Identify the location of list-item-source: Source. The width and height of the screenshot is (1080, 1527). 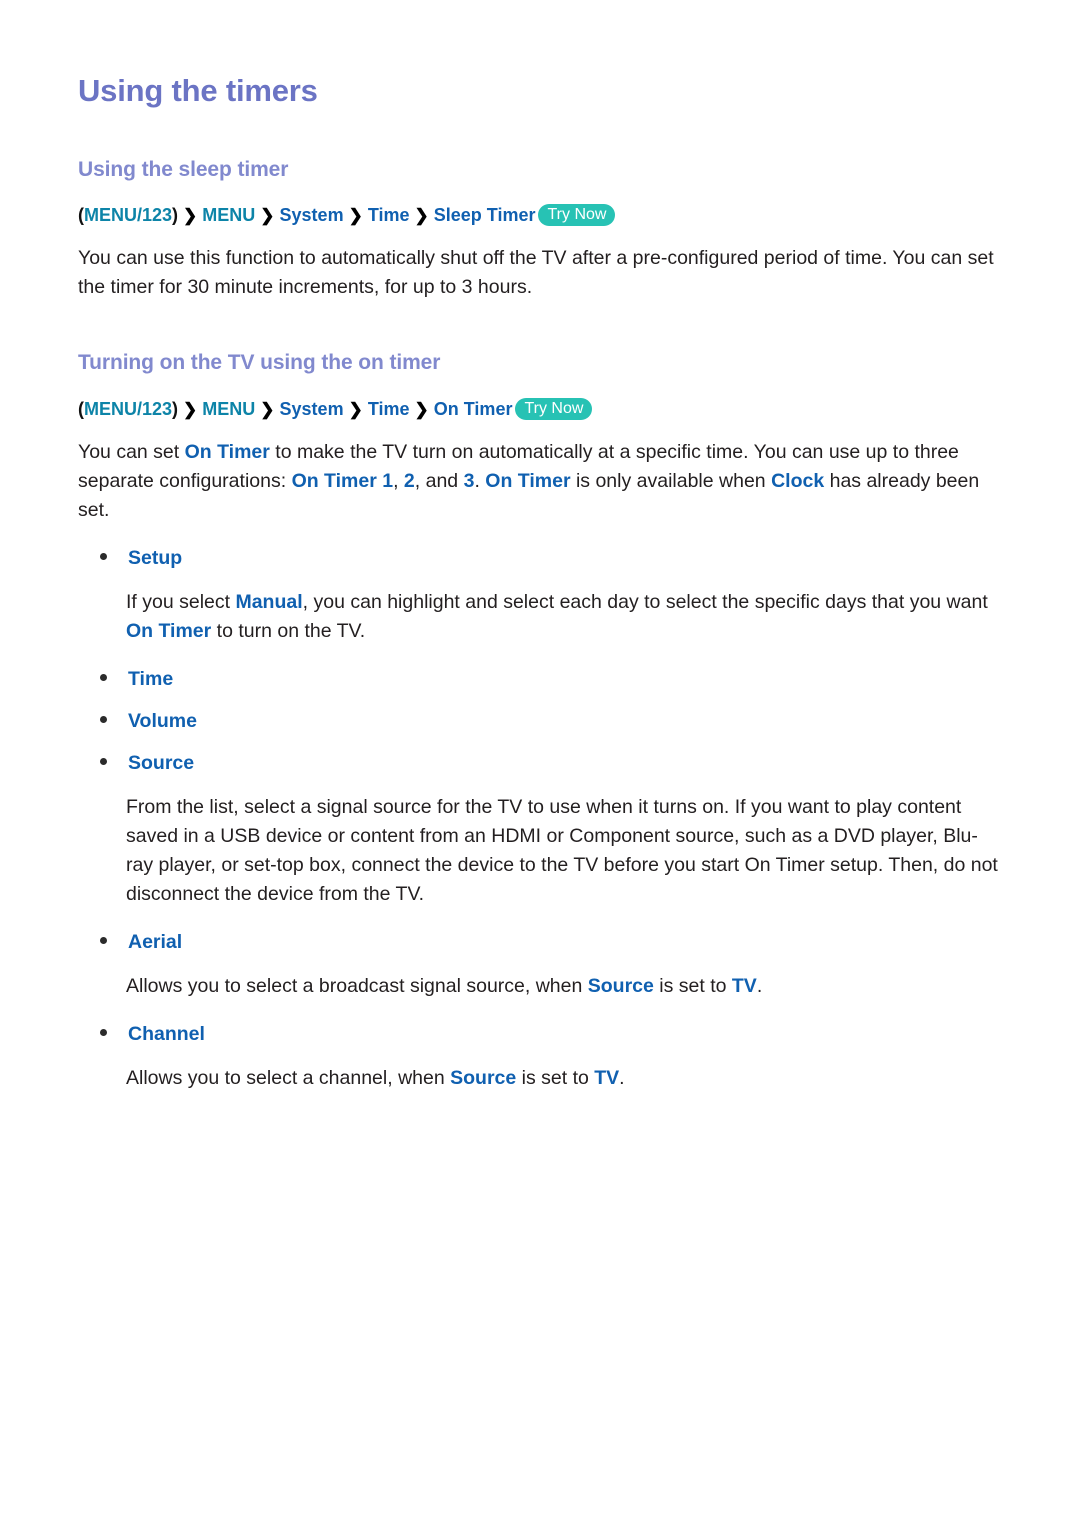
(540, 763).